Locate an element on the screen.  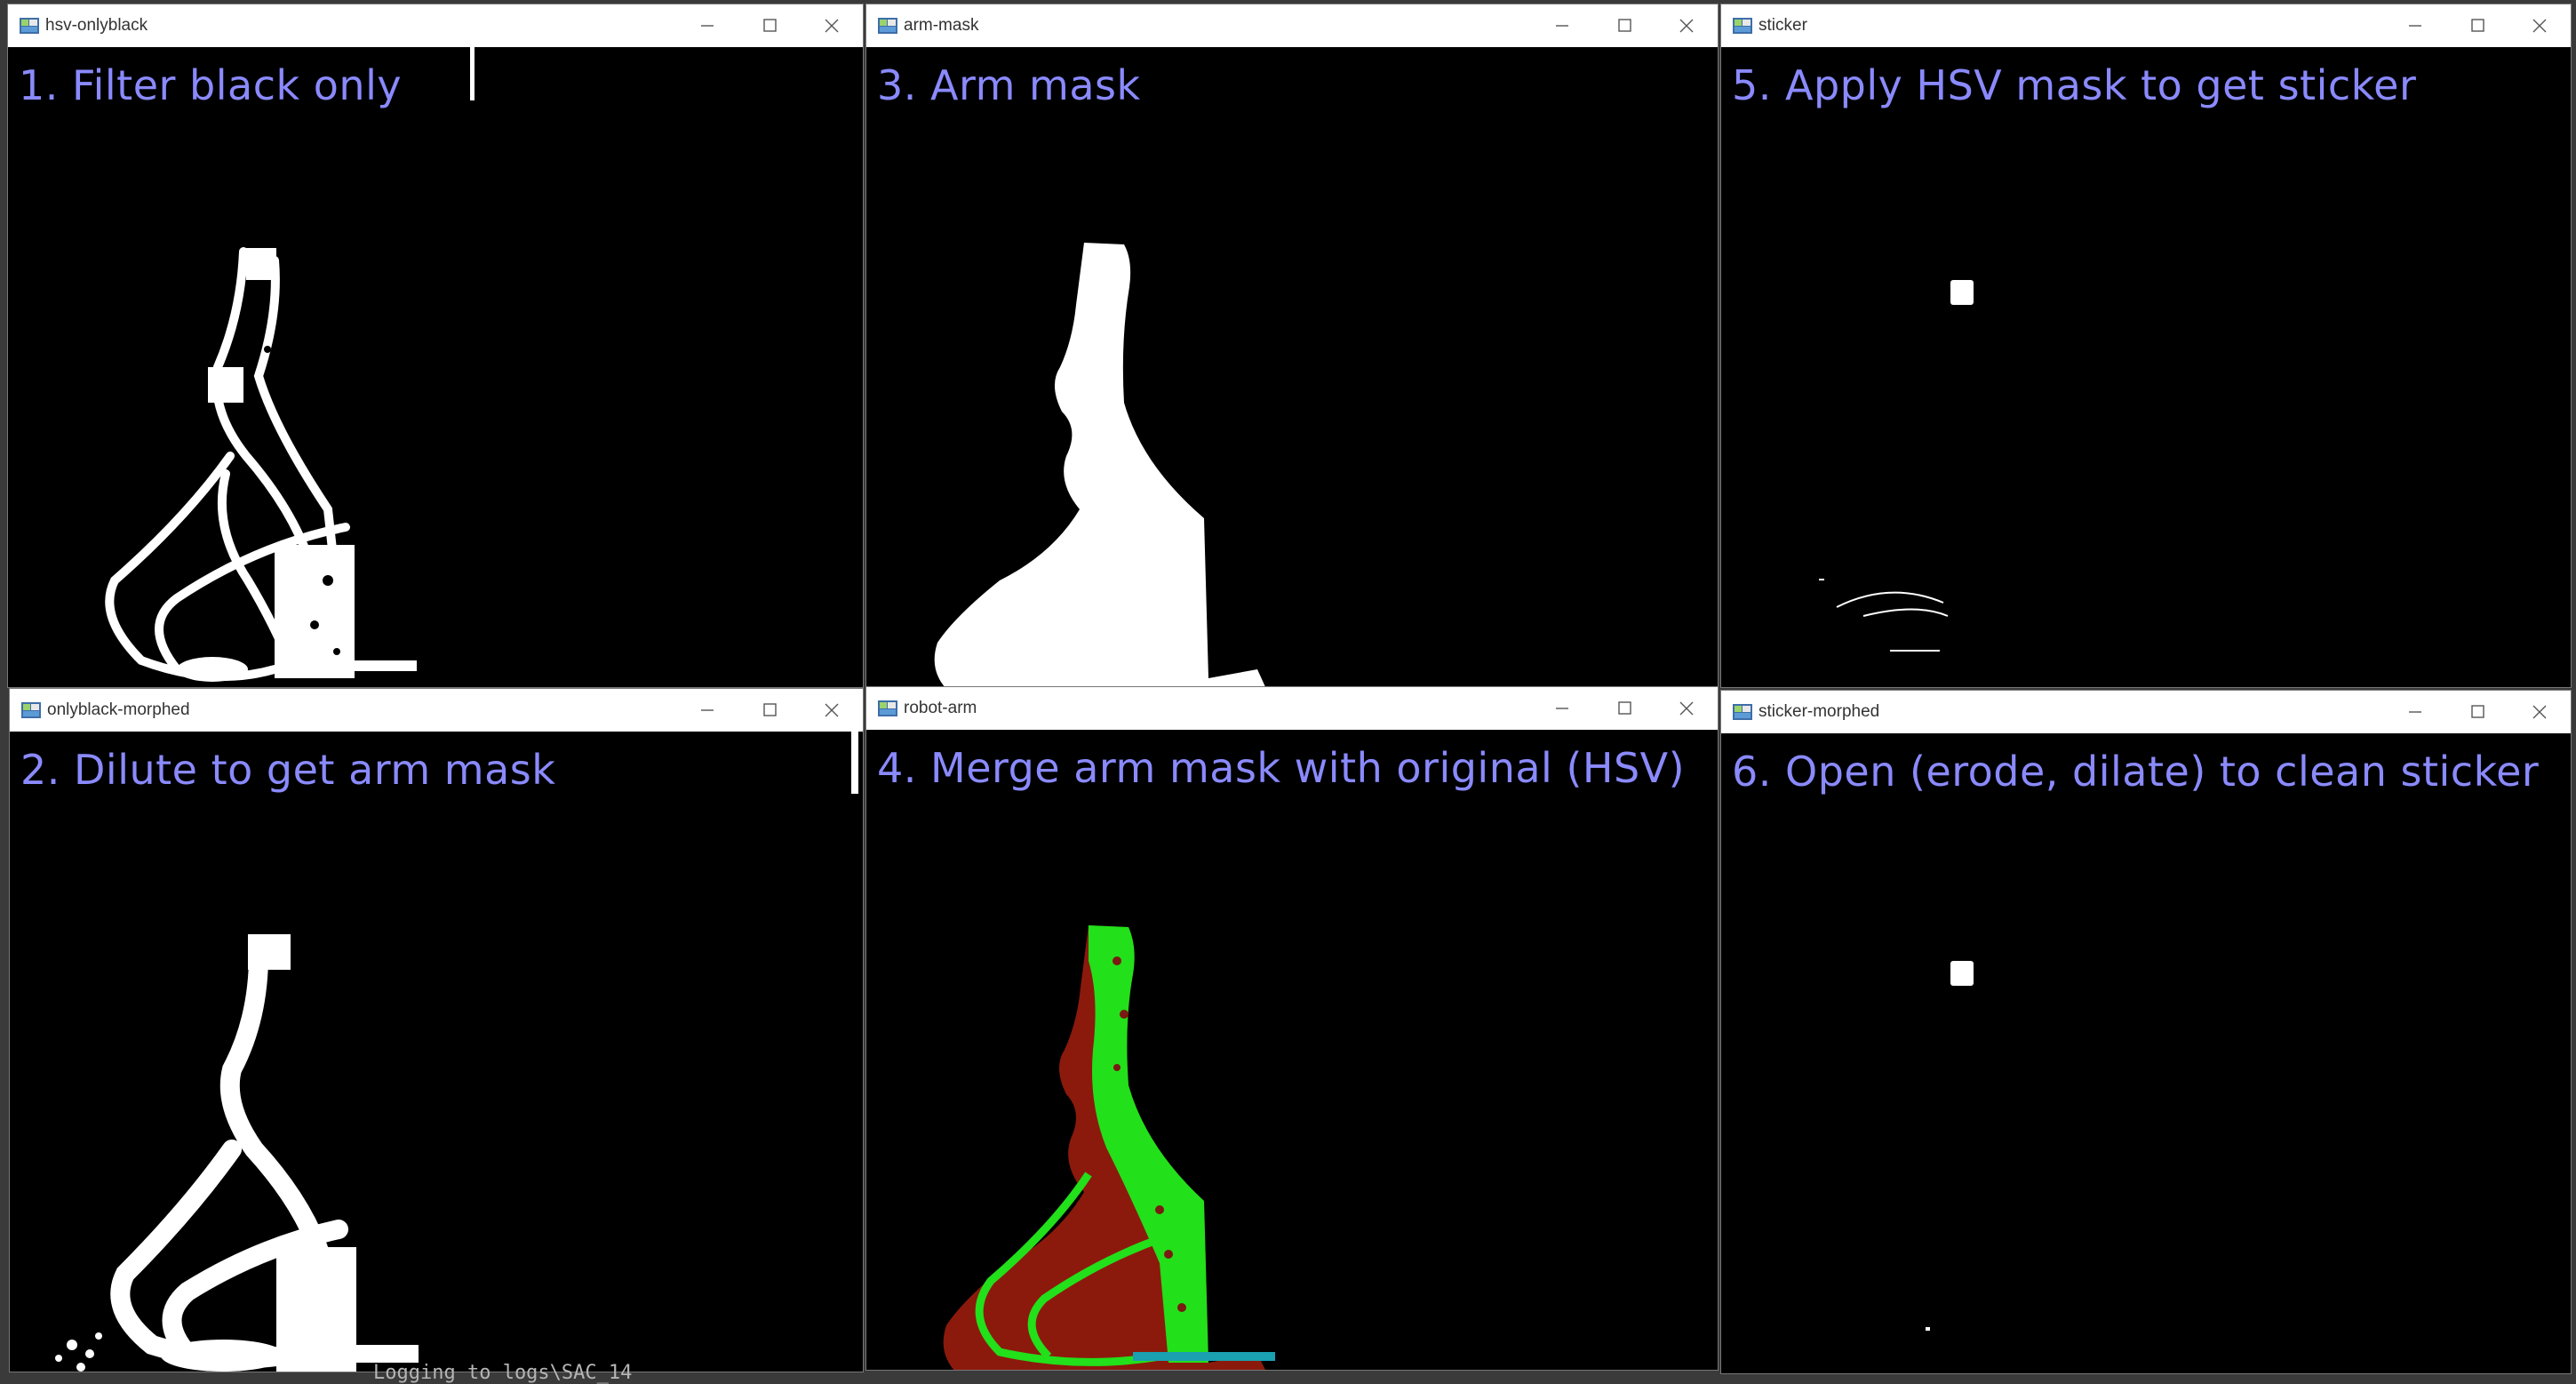
window-titlebar: arm-mask is located at coordinates (1292, 26).